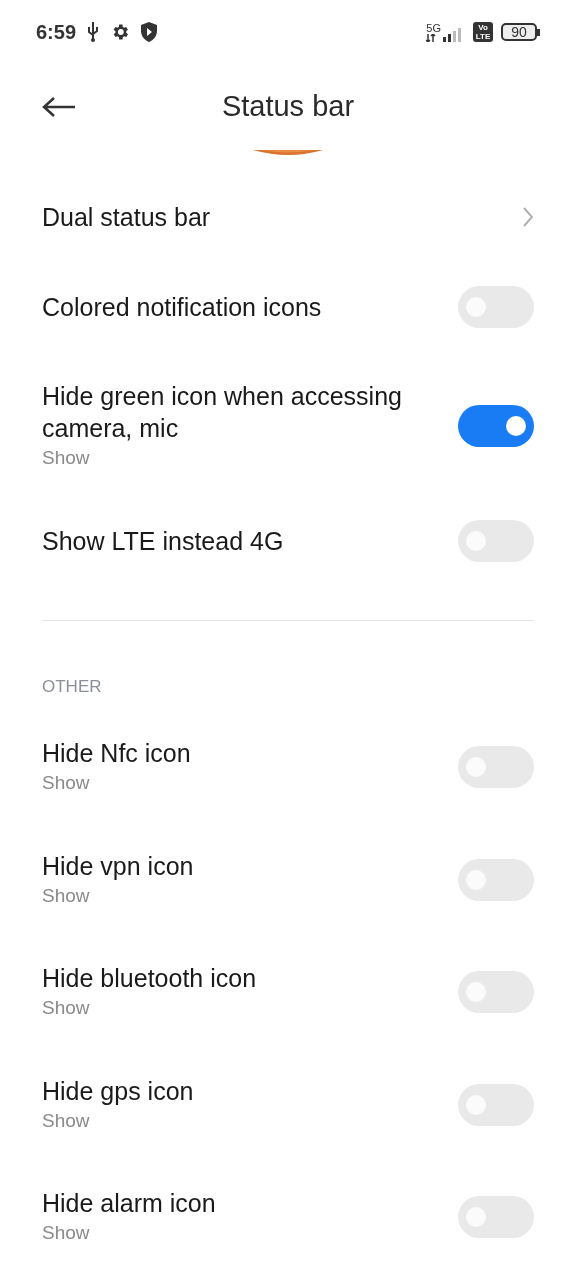 The image size is (576, 1280). I want to click on setting-label: Show LTE instead 4G, so click(163, 541).